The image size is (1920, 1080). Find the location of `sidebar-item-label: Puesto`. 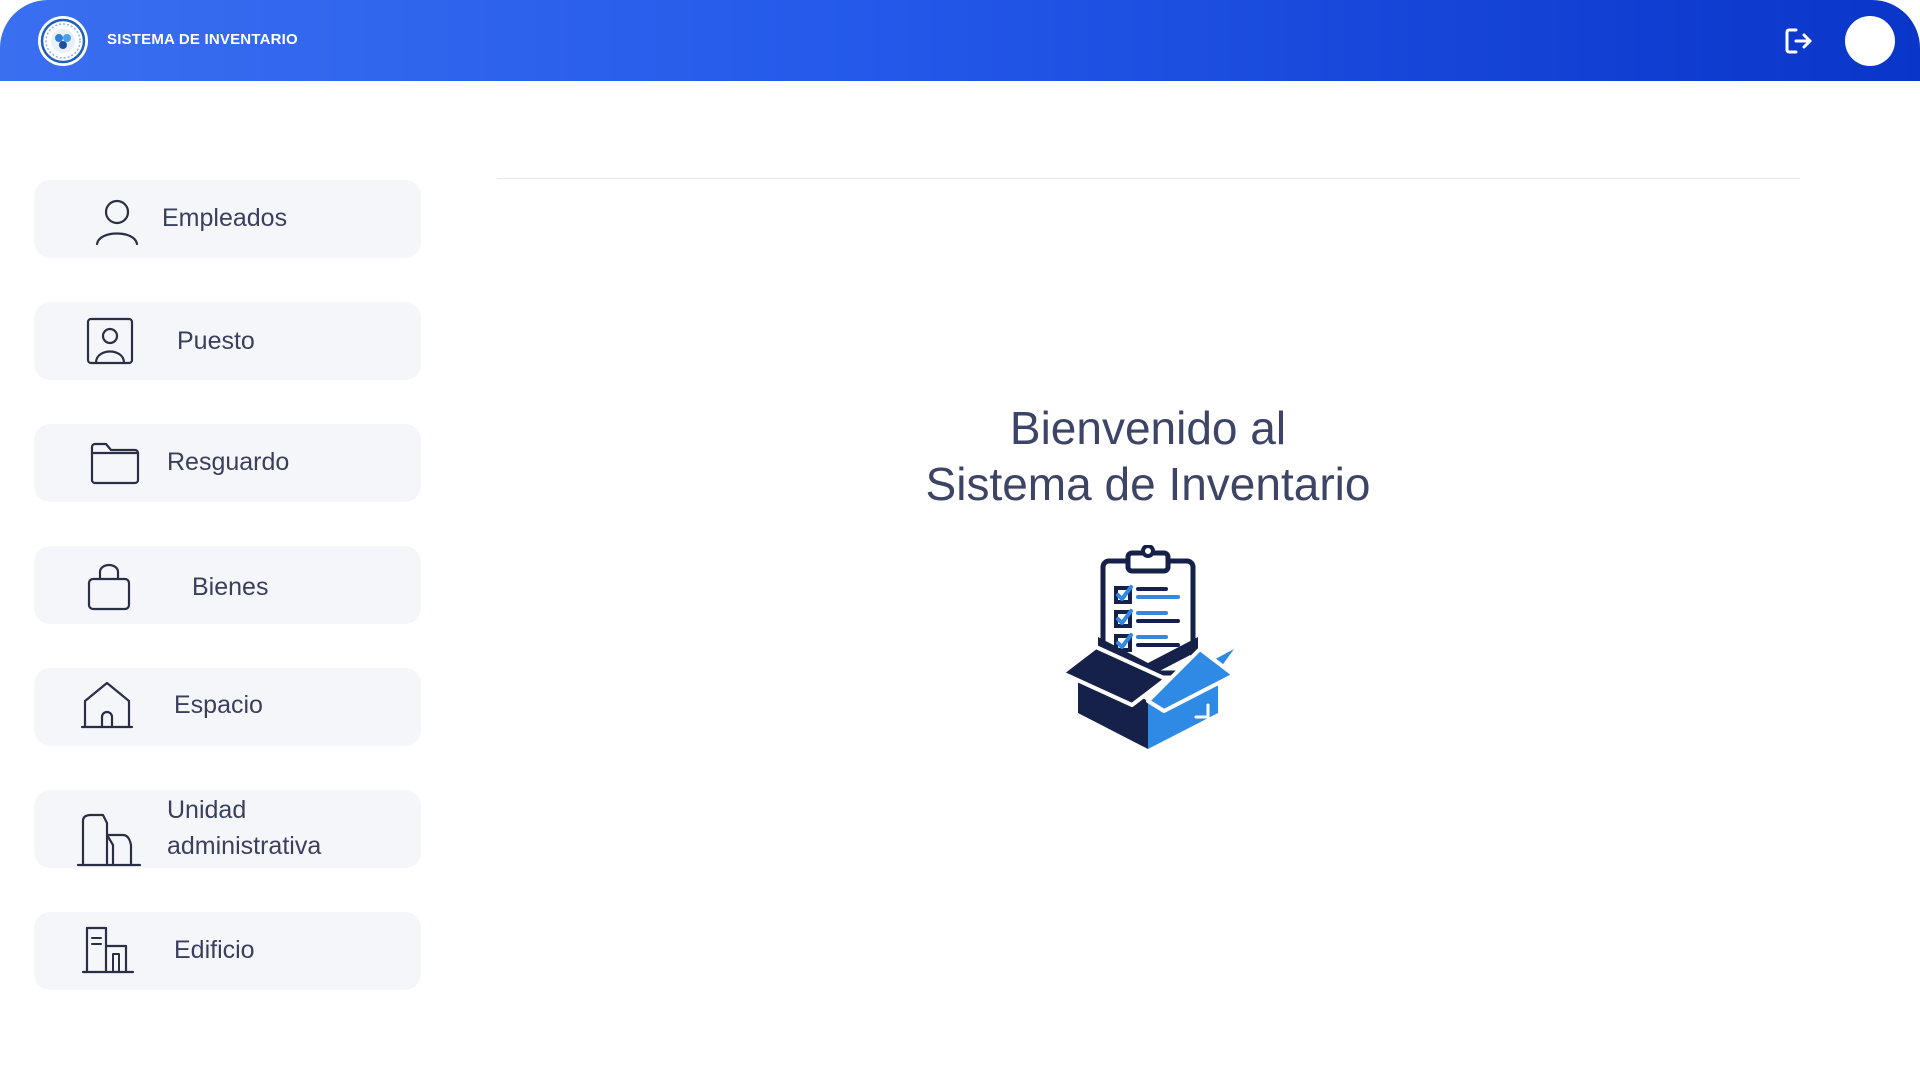

sidebar-item-label: Puesto is located at coordinates (216, 341).